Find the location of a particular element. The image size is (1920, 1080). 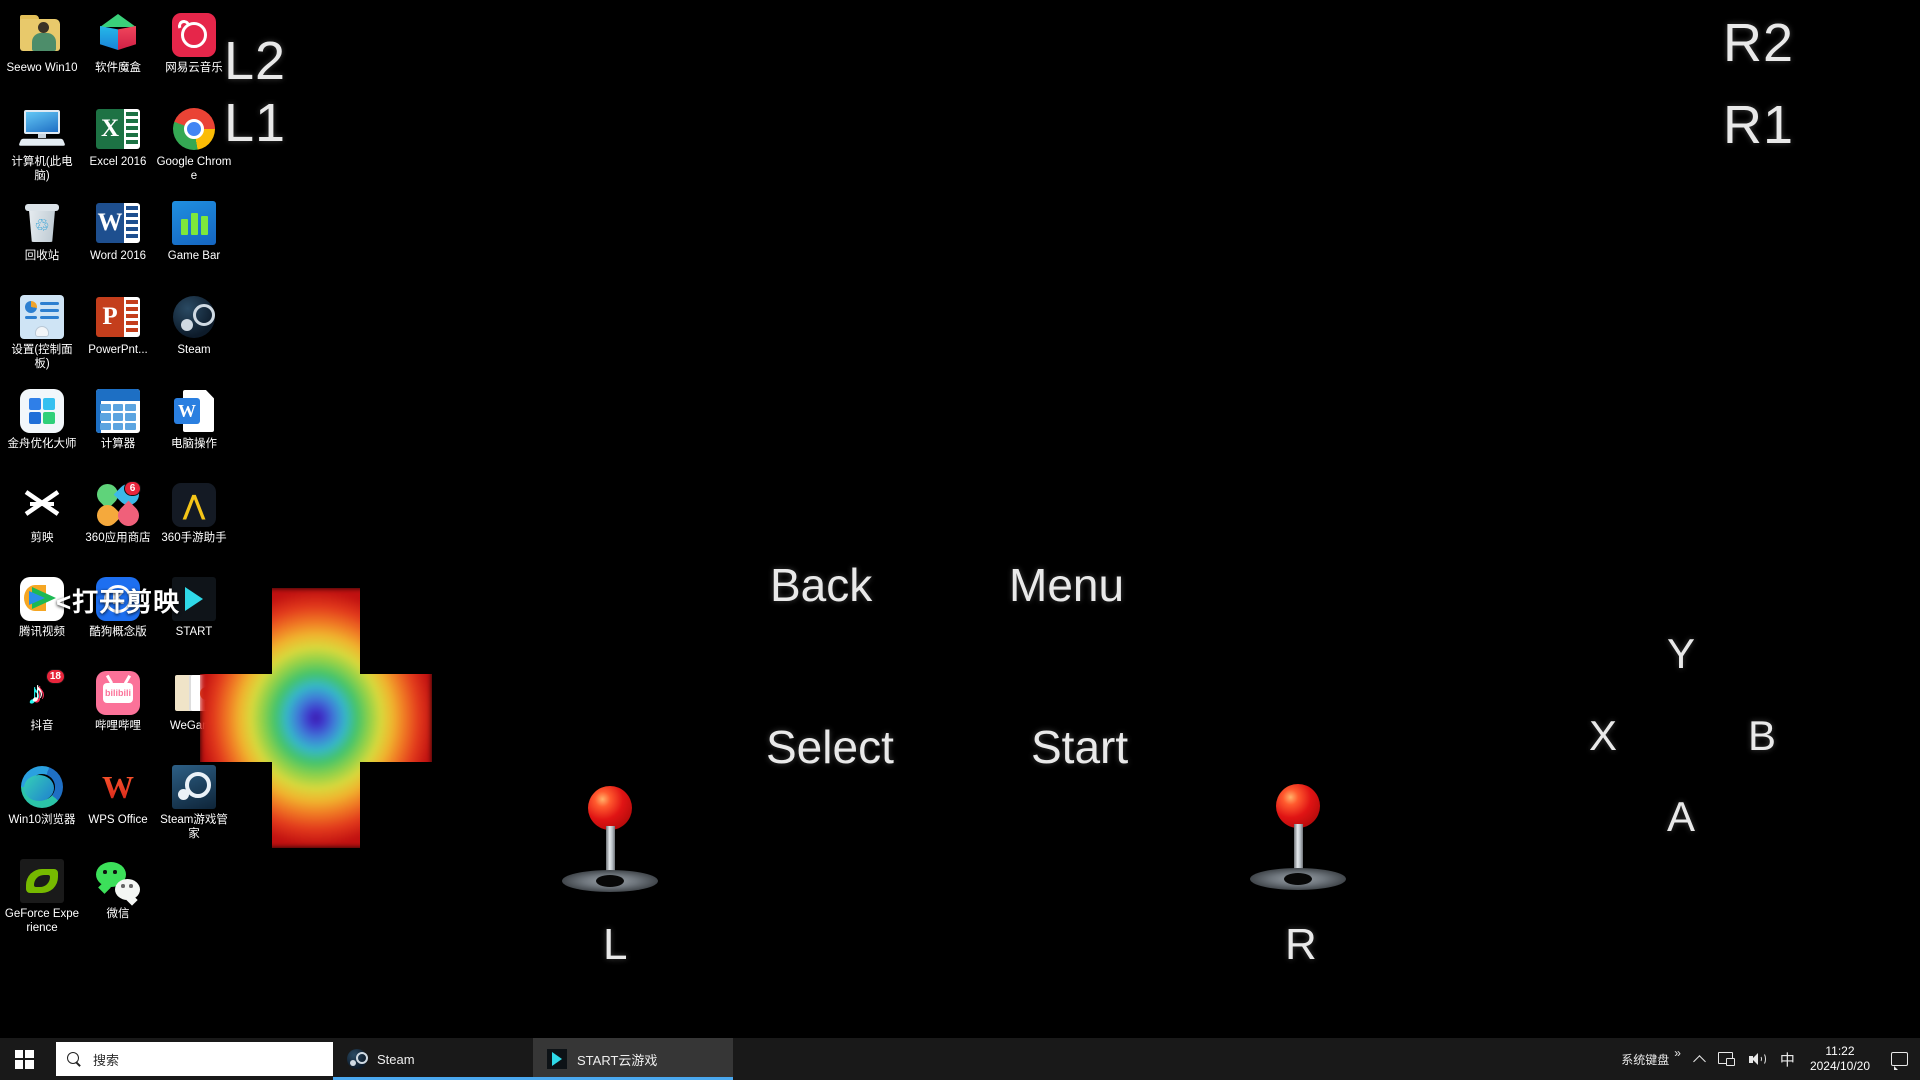

system-tray: 系统键盘 » 中 11:22 2024/10/20 is located at coordinates (1767, 1059).